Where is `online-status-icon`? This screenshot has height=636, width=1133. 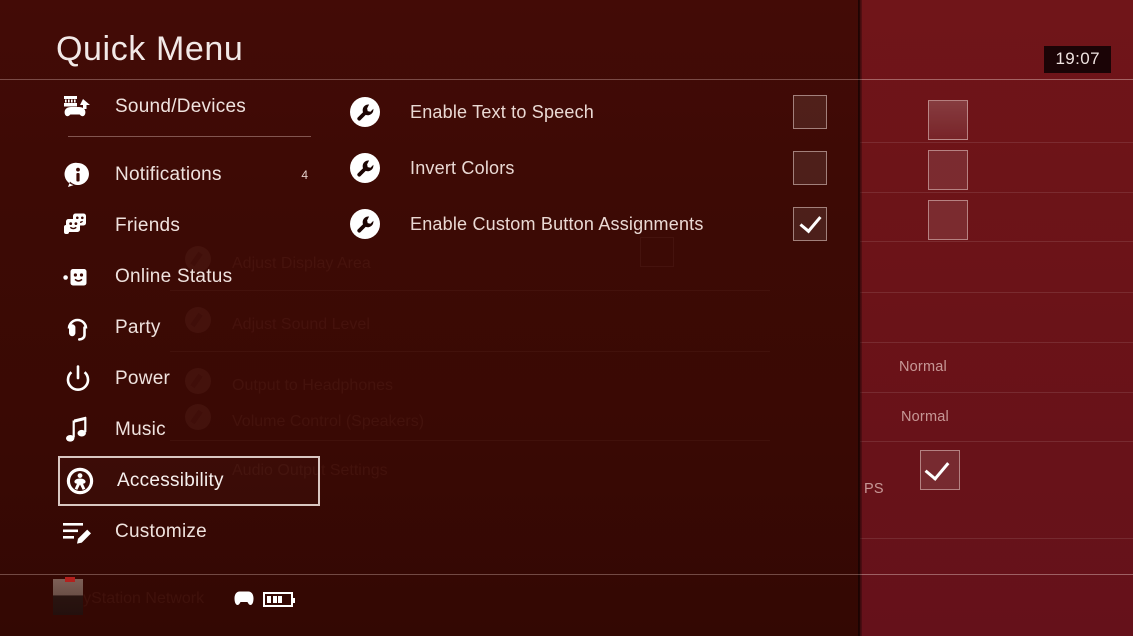 online-status-icon is located at coordinates (78, 277).